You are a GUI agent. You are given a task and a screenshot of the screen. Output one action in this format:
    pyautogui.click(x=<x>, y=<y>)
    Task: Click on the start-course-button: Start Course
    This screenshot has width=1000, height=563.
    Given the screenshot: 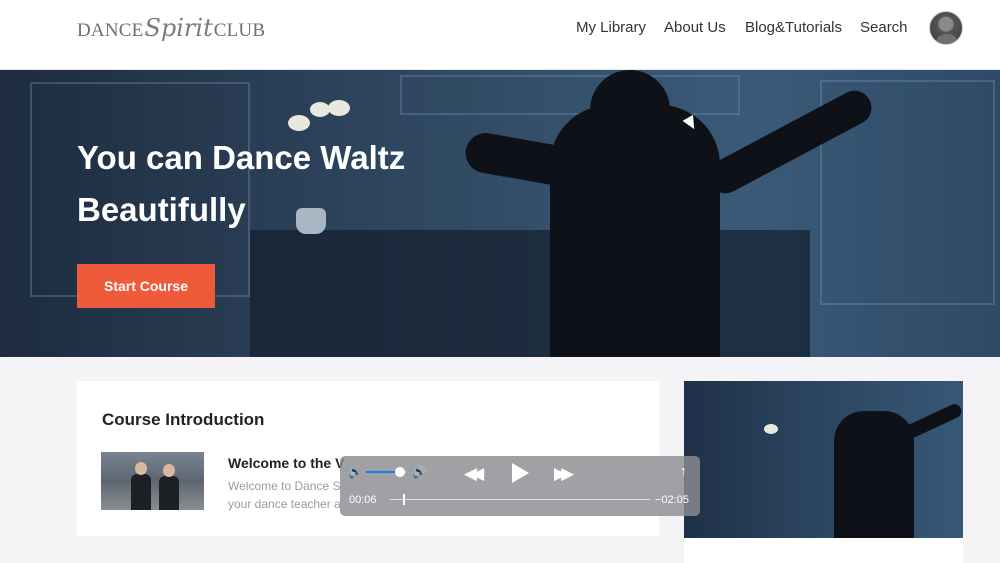 What is the action you would take?
    pyautogui.click(x=146, y=286)
    